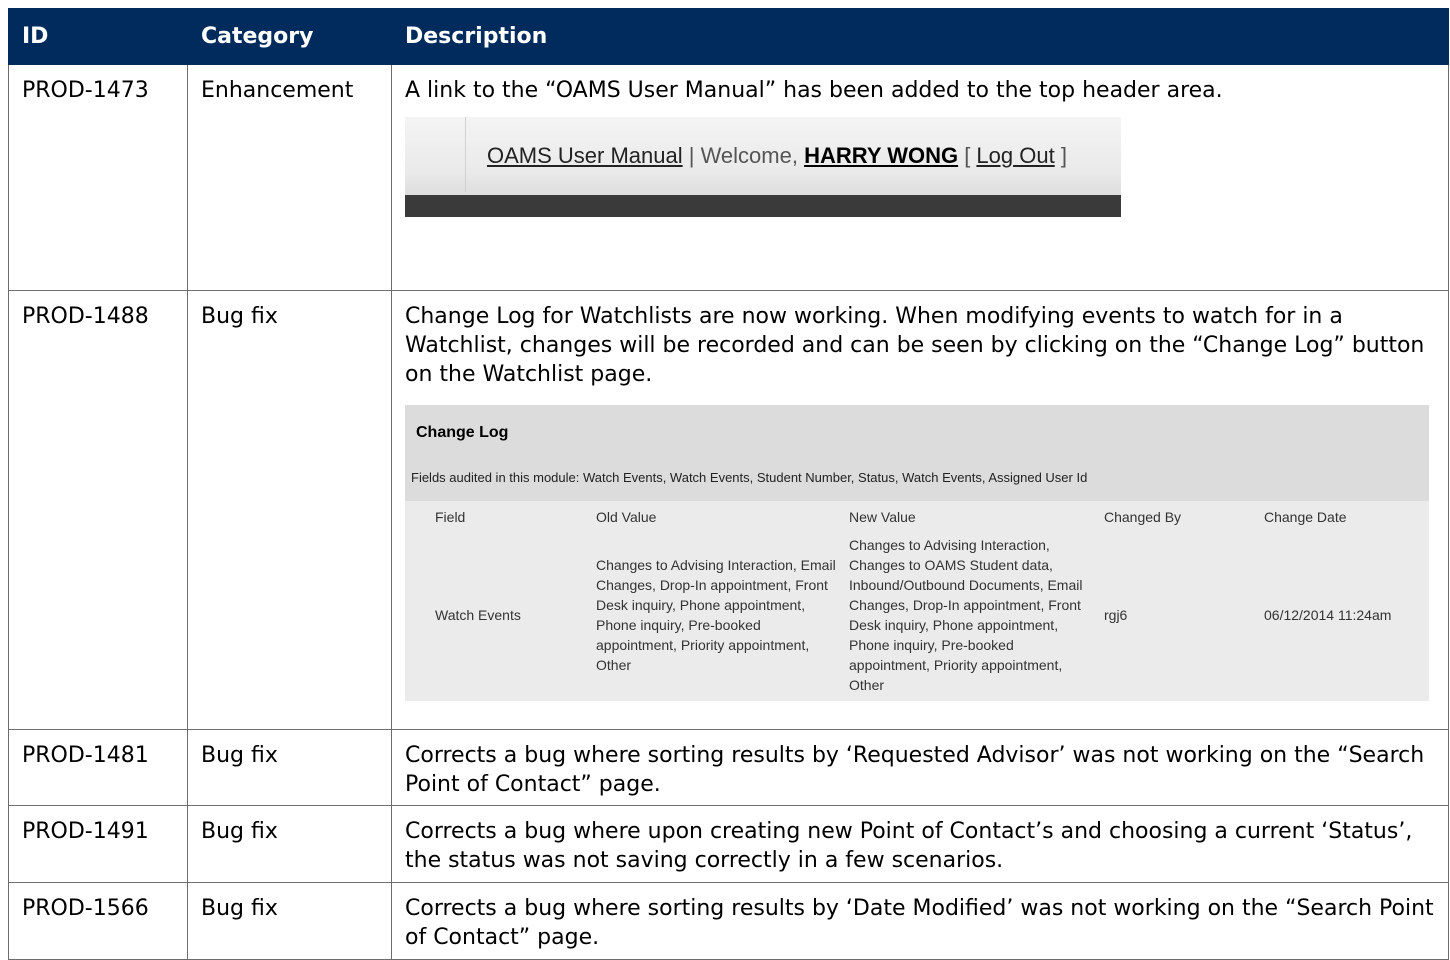 The image size is (1450, 960). I want to click on row-id: PROD-1566, so click(98, 921).